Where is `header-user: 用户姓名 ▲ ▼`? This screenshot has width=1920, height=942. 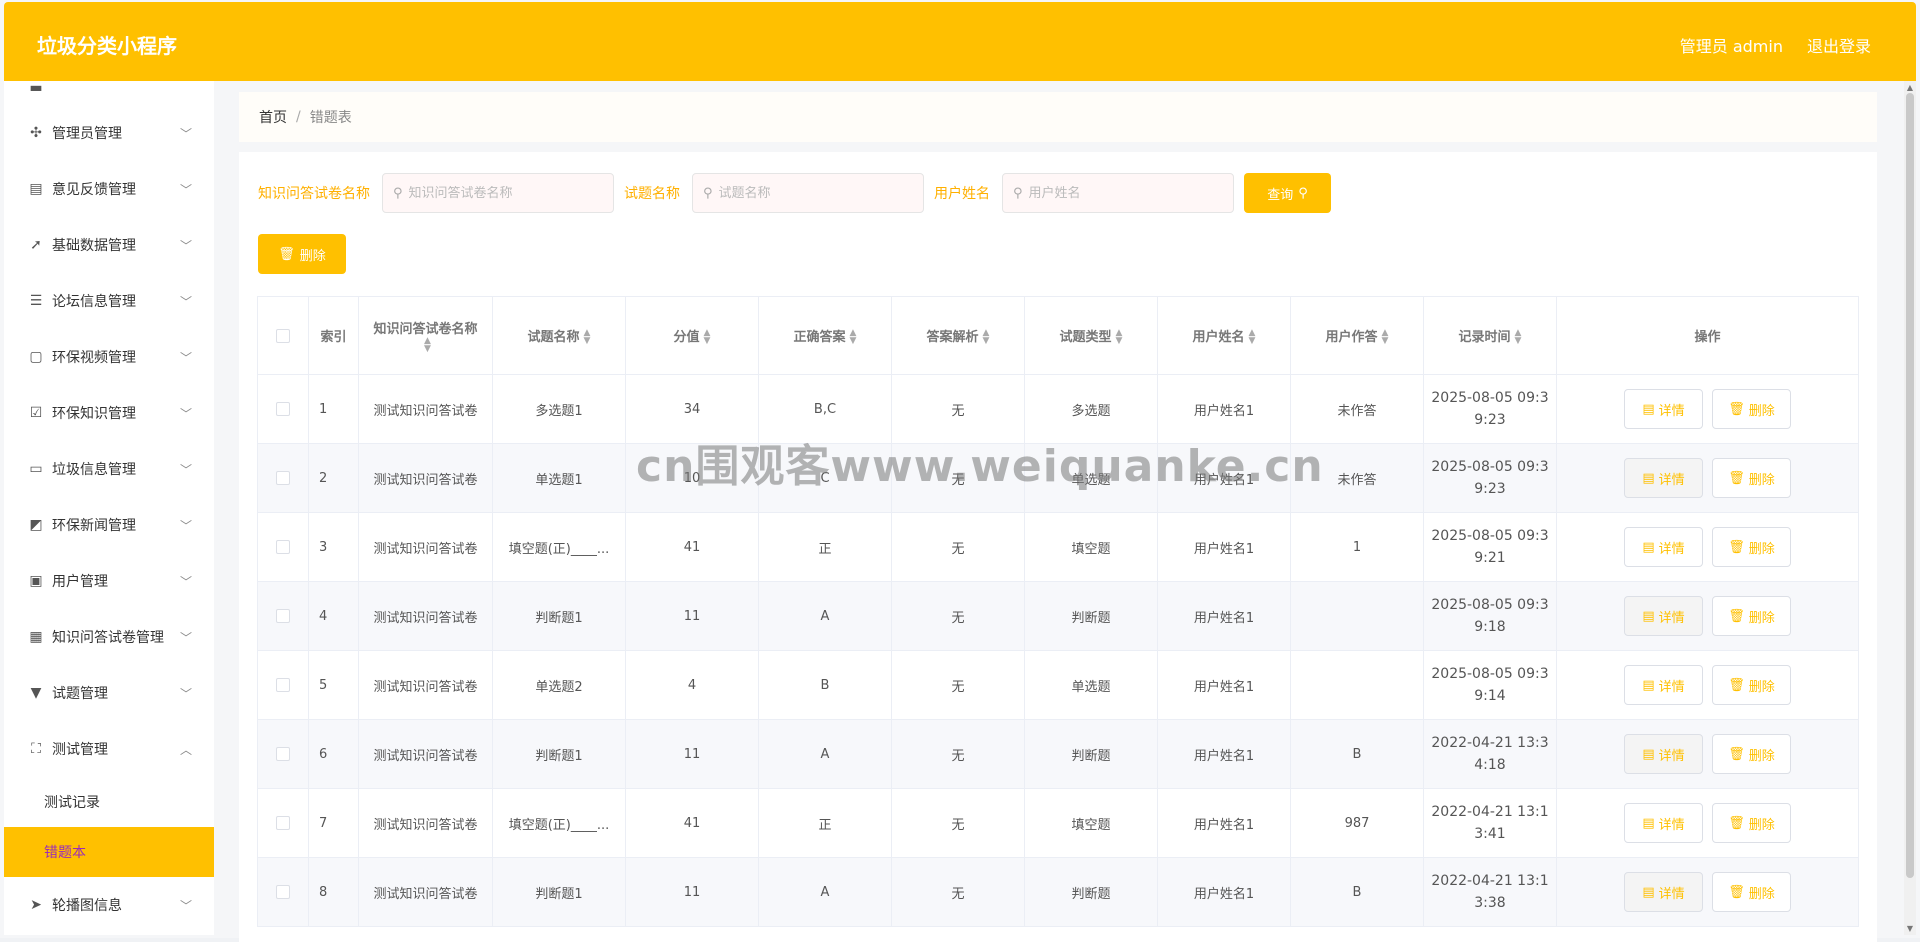 header-user: 用户姓名 ▲ ▼ is located at coordinates (1224, 335).